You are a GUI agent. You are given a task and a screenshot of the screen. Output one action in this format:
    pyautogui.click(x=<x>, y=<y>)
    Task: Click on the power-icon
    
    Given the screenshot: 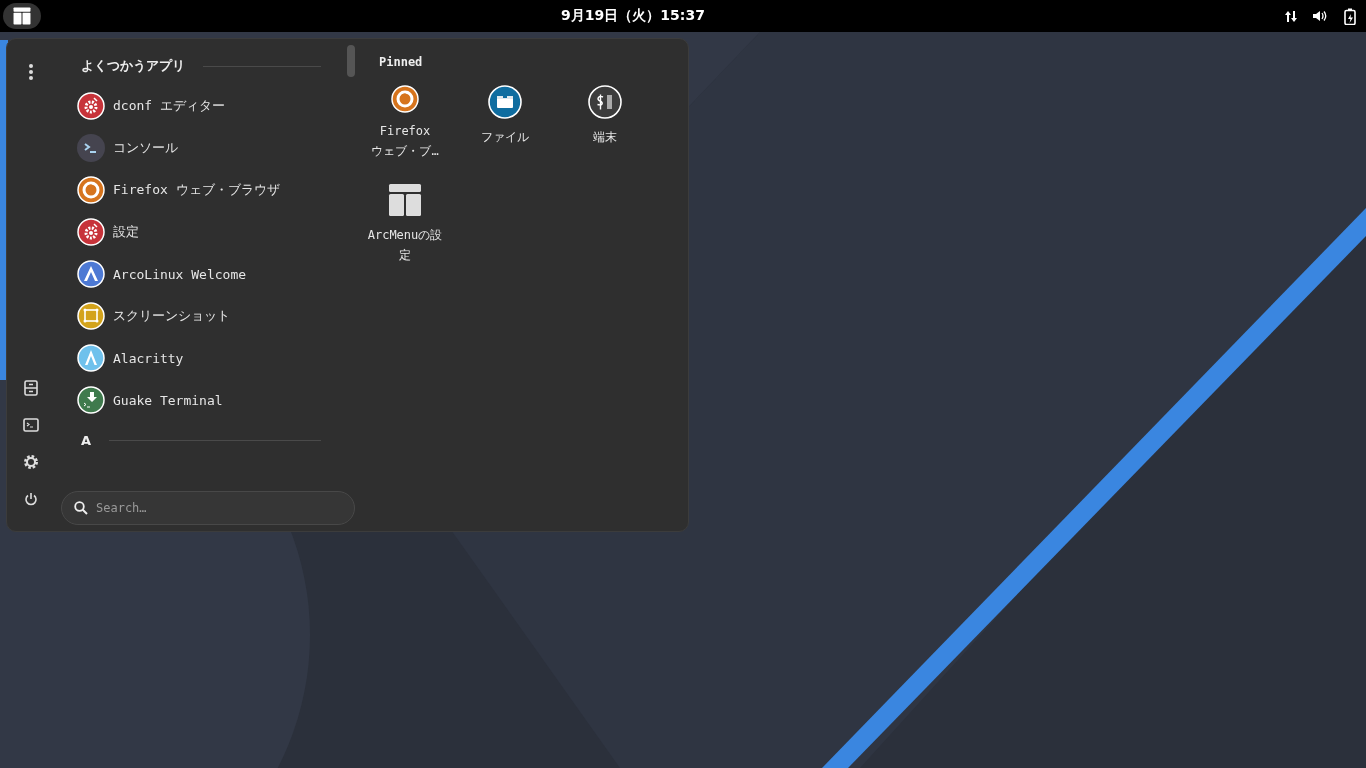 What is the action you would take?
    pyautogui.click(x=31, y=499)
    